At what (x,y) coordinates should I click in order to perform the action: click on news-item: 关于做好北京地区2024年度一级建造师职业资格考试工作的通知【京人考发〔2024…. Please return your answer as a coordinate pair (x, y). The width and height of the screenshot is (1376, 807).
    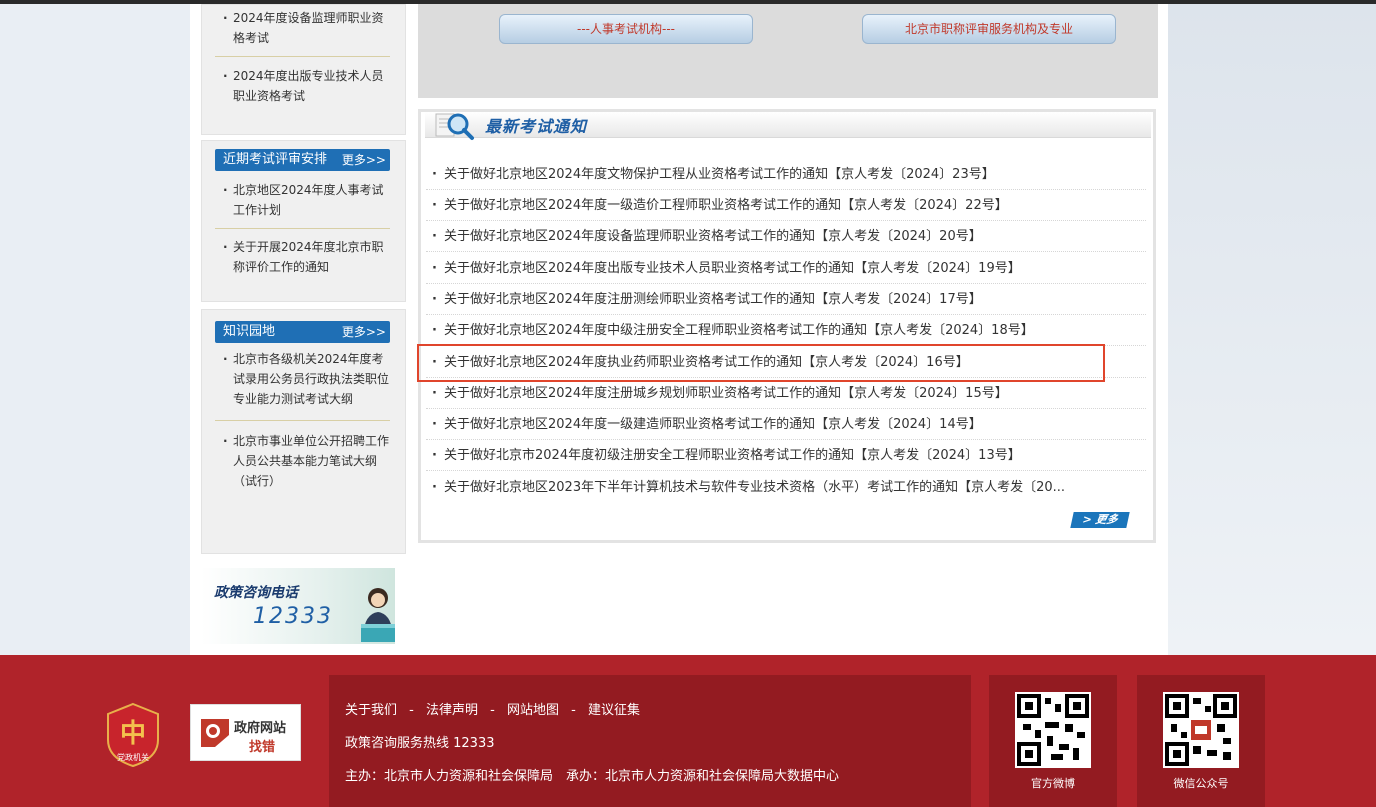
    Looking at the image, I should click on (786, 424).